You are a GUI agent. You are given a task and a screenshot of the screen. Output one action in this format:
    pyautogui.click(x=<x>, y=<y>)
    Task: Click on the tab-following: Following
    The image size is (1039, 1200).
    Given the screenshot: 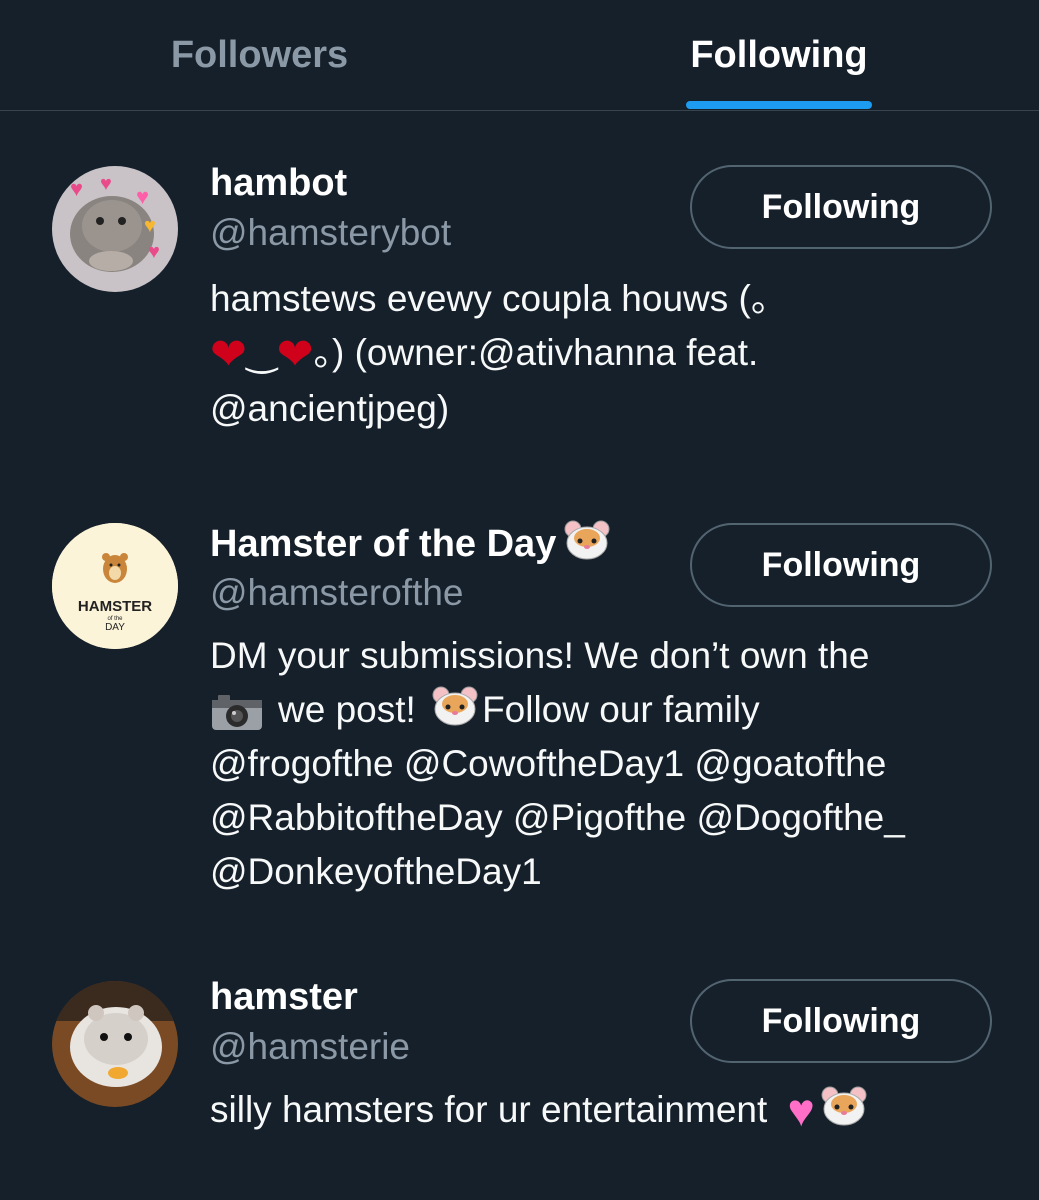 What is the action you would take?
    pyautogui.click(x=779, y=55)
    